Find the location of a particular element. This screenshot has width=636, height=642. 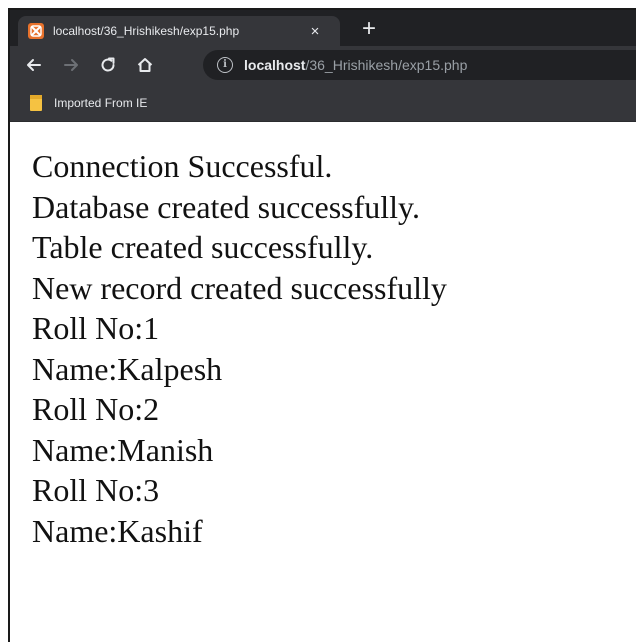

output-line-roll-2: Roll No:2 is located at coordinates (96, 409).